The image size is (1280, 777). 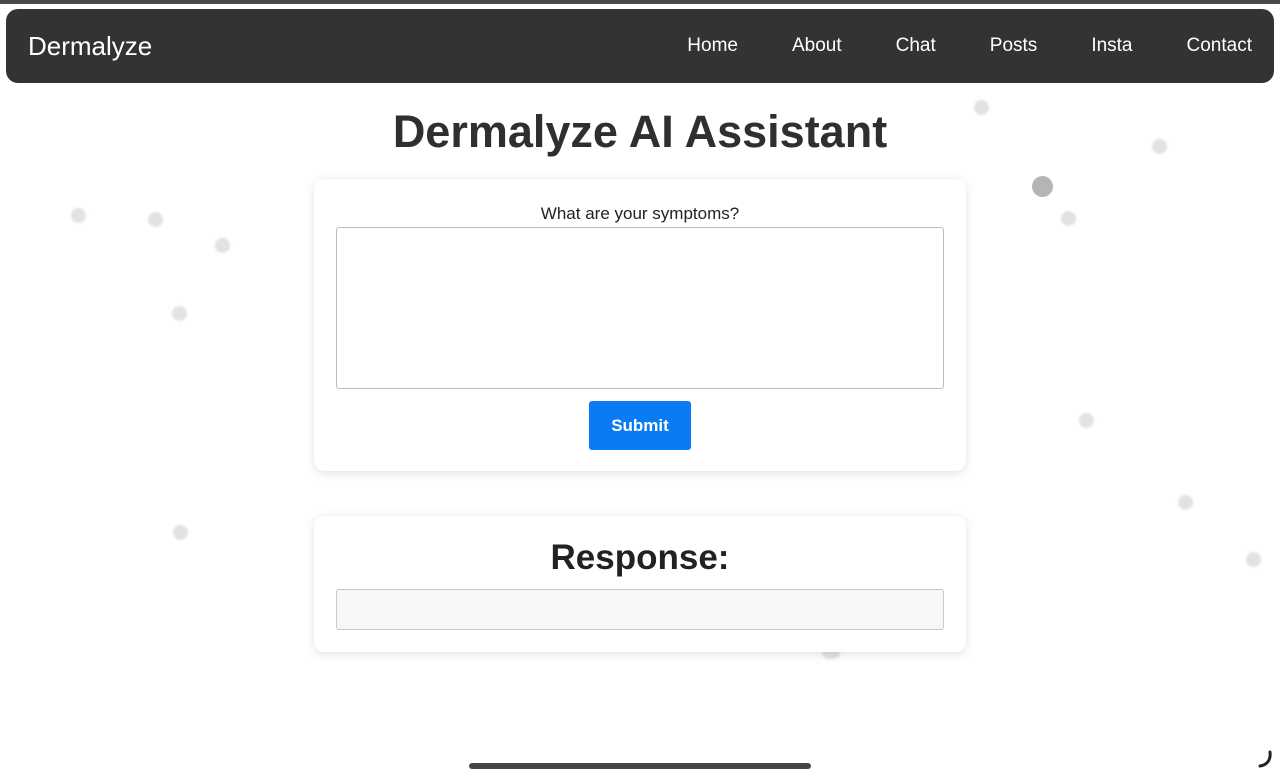 I want to click on page-title: Dermalyze AI Assistant, so click(x=640, y=131).